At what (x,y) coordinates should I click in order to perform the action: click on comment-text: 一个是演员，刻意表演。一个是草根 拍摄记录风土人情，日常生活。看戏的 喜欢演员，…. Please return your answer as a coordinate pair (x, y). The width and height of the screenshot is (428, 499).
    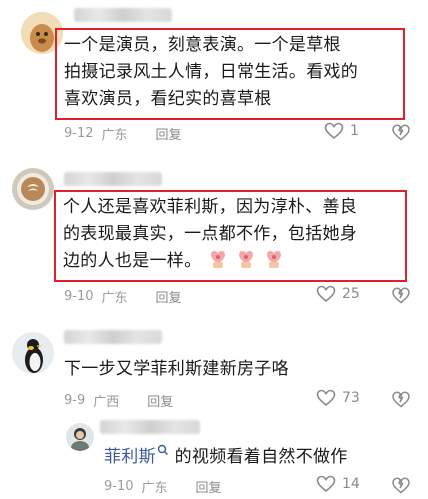
    Looking at the image, I should click on (211, 72).